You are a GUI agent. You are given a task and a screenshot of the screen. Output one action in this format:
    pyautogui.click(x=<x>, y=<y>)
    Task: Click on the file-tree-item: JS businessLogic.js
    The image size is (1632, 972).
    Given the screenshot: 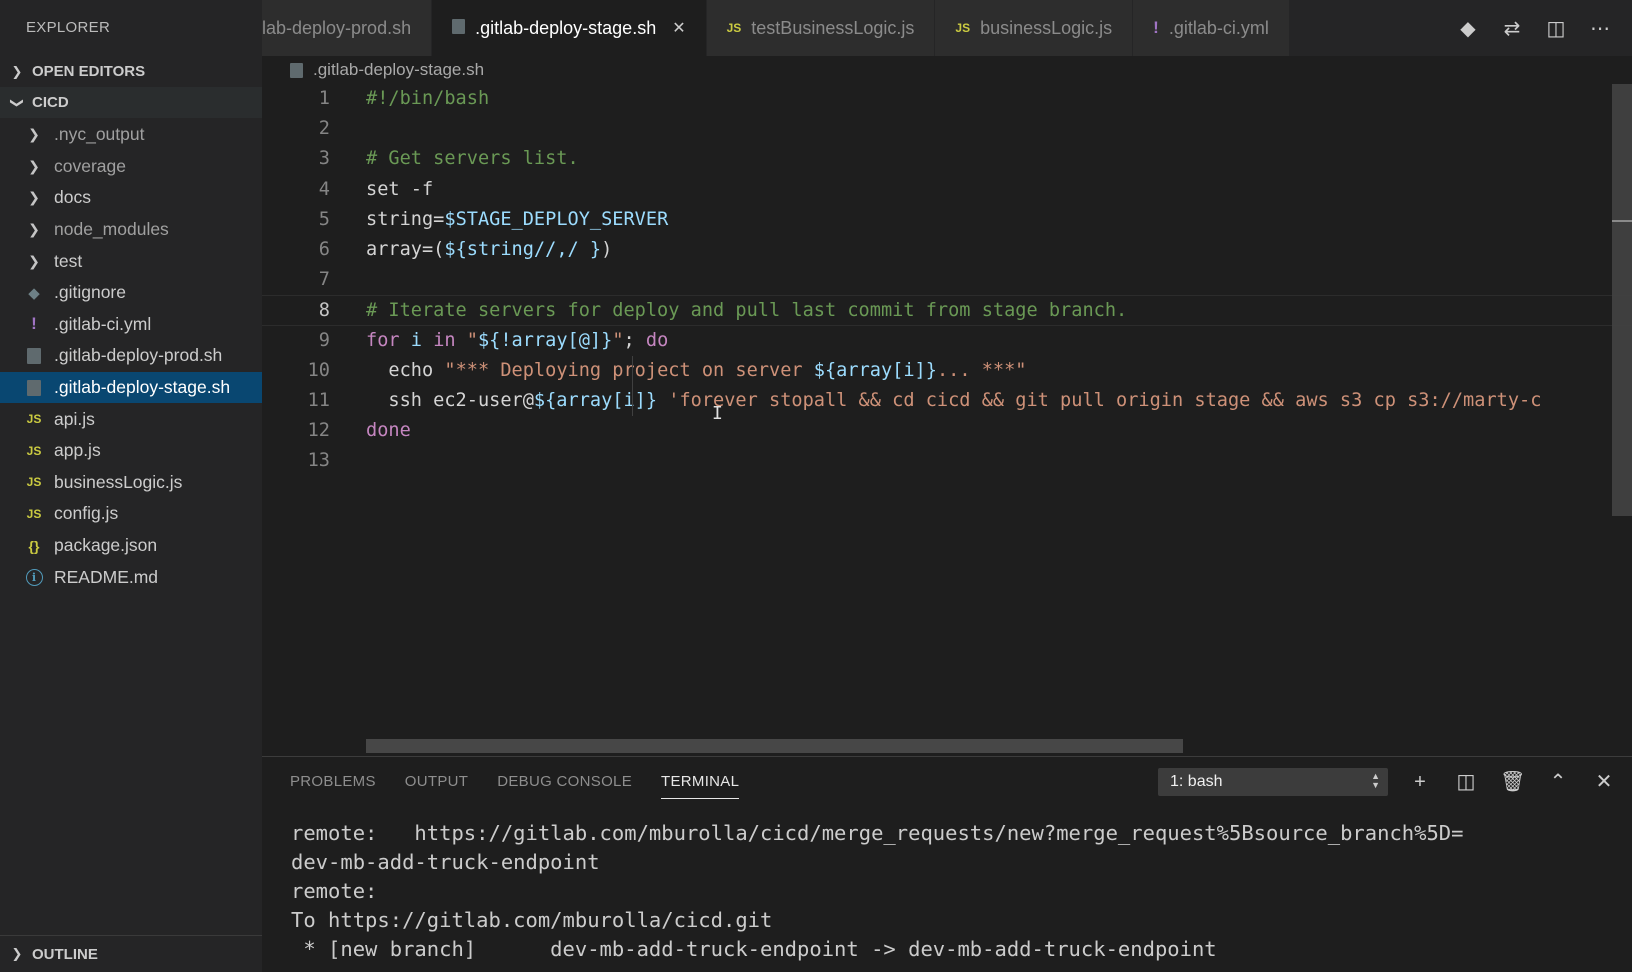 What is the action you would take?
    pyautogui.click(x=131, y=483)
    